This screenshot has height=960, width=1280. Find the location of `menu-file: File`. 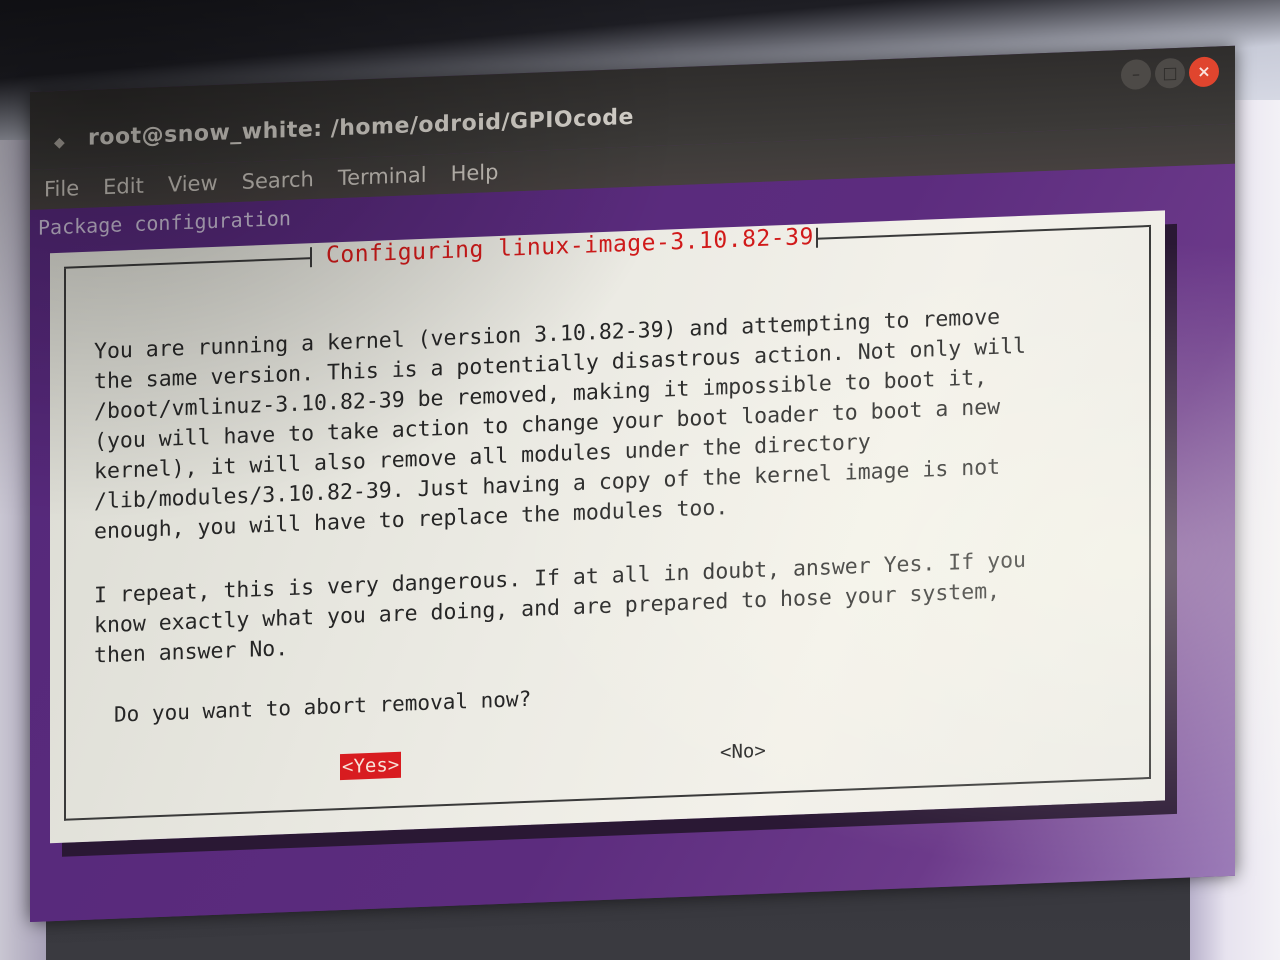

menu-file: File is located at coordinates (61, 188).